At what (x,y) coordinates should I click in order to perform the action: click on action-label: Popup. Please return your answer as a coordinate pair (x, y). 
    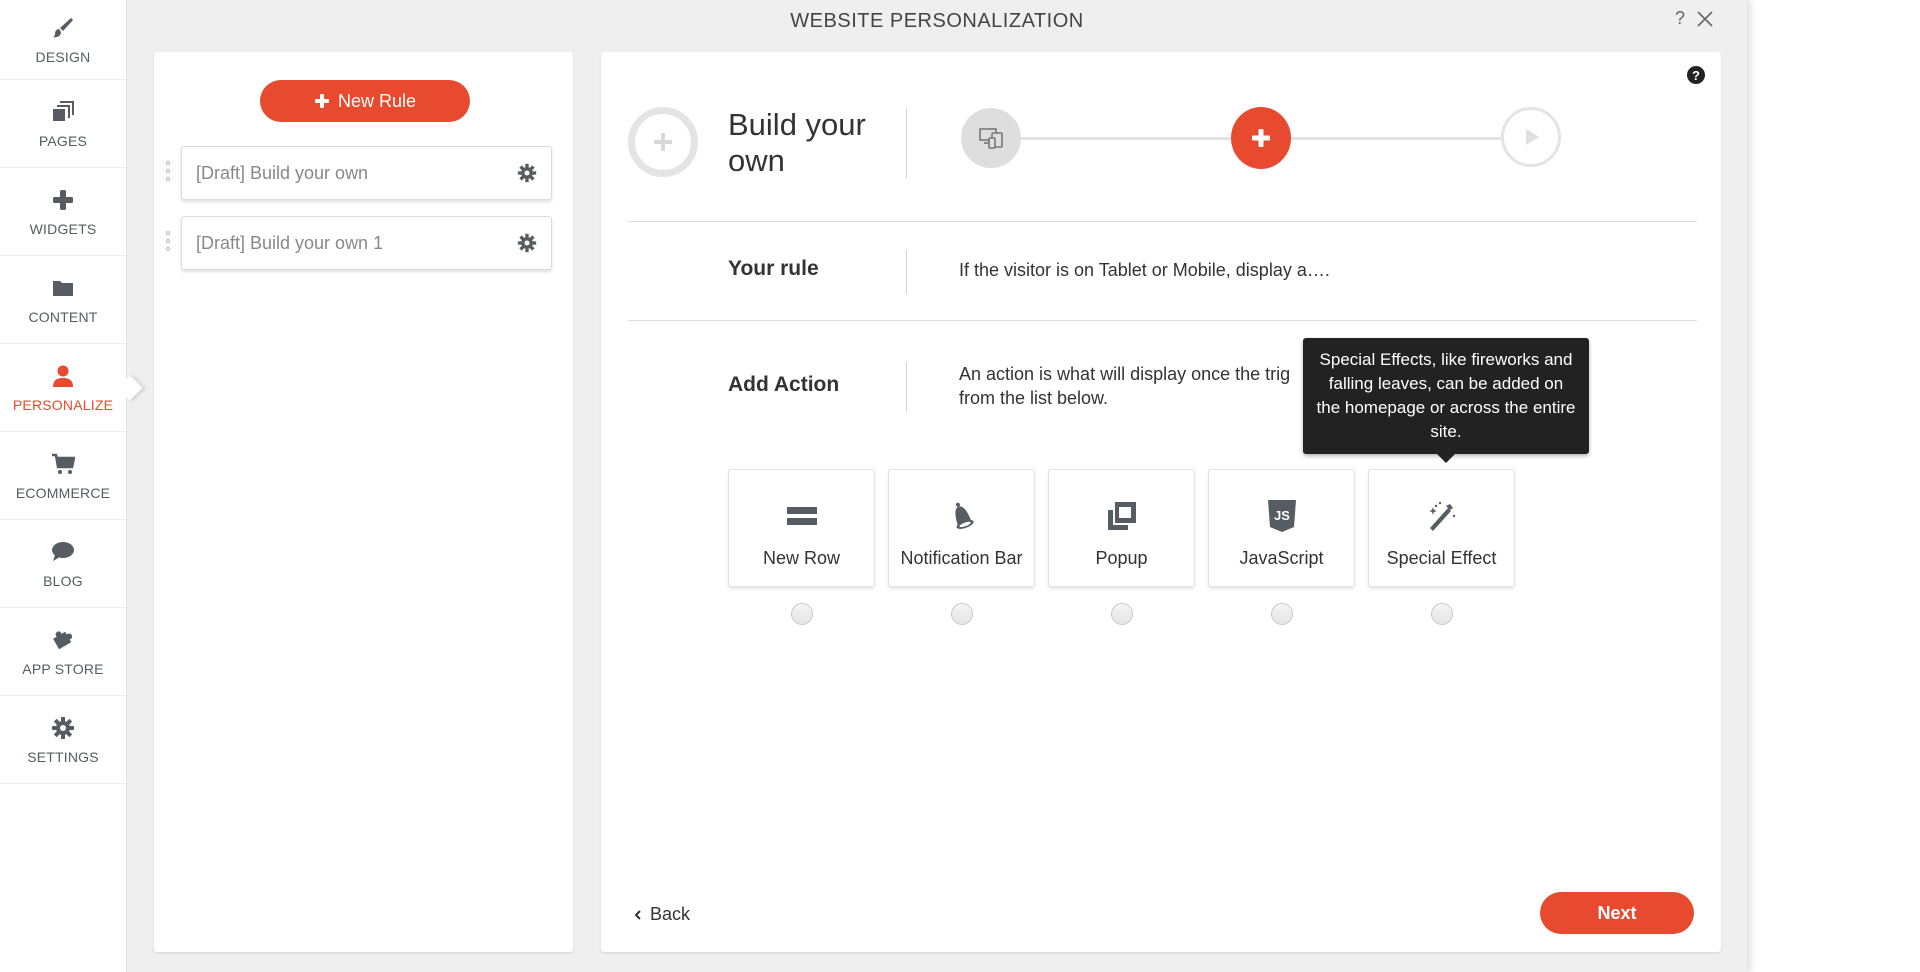
    Looking at the image, I should click on (1121, 558).